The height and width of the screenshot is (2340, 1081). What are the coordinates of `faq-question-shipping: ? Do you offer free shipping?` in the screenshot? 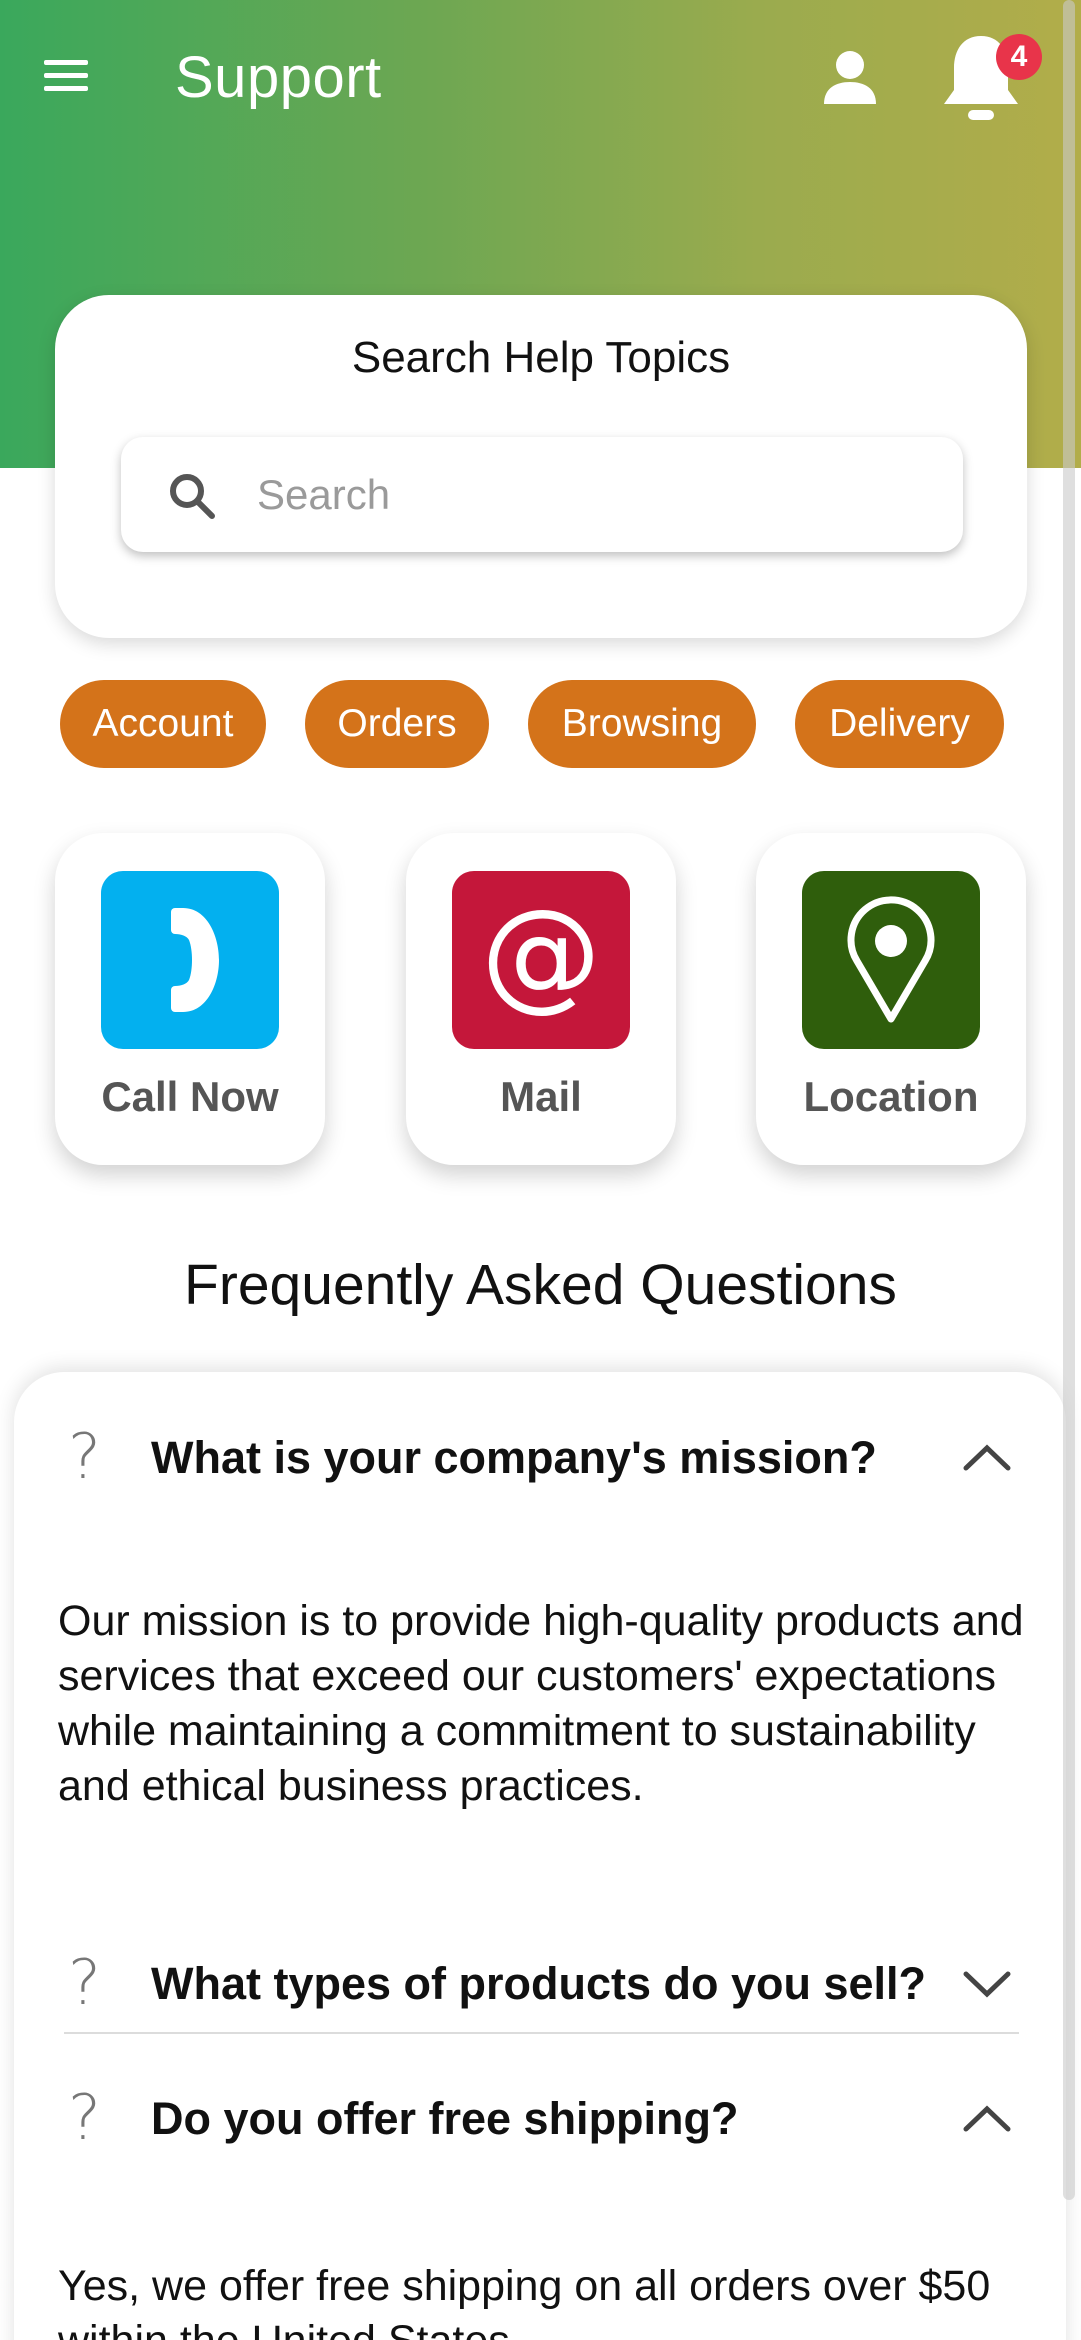 It's located at (540, 2123).